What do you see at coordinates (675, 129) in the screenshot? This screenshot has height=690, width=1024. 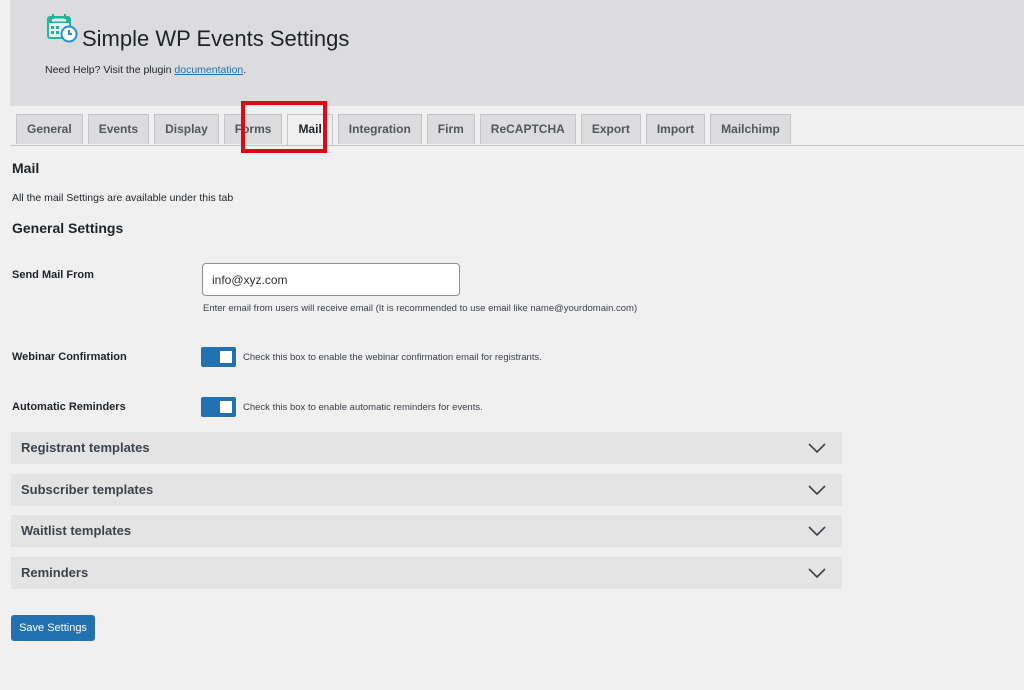 I see `tab-import: Import` at bounding box center [675, 129].